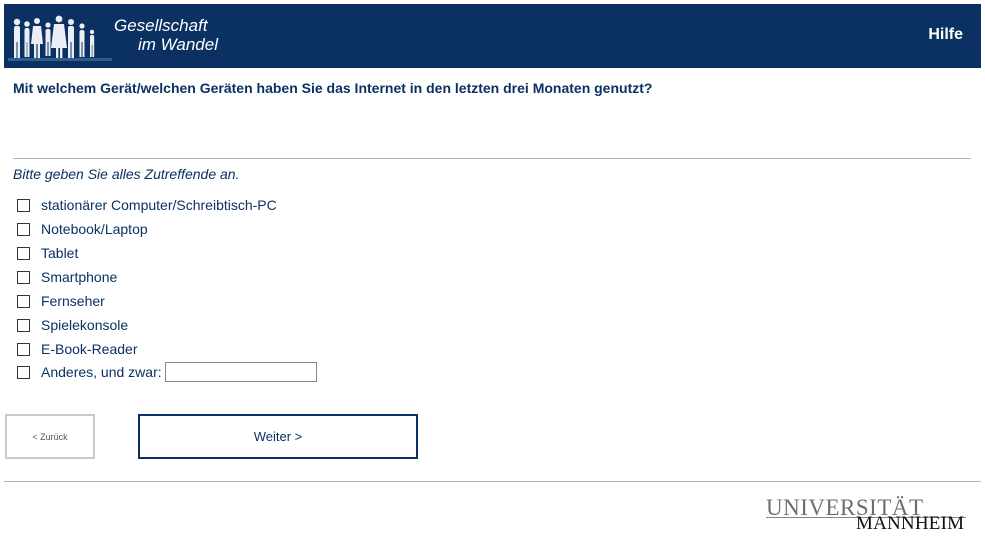 This screenshot has height=541, width=985. I want to click on option-label: Tablet, so click(60, 253).